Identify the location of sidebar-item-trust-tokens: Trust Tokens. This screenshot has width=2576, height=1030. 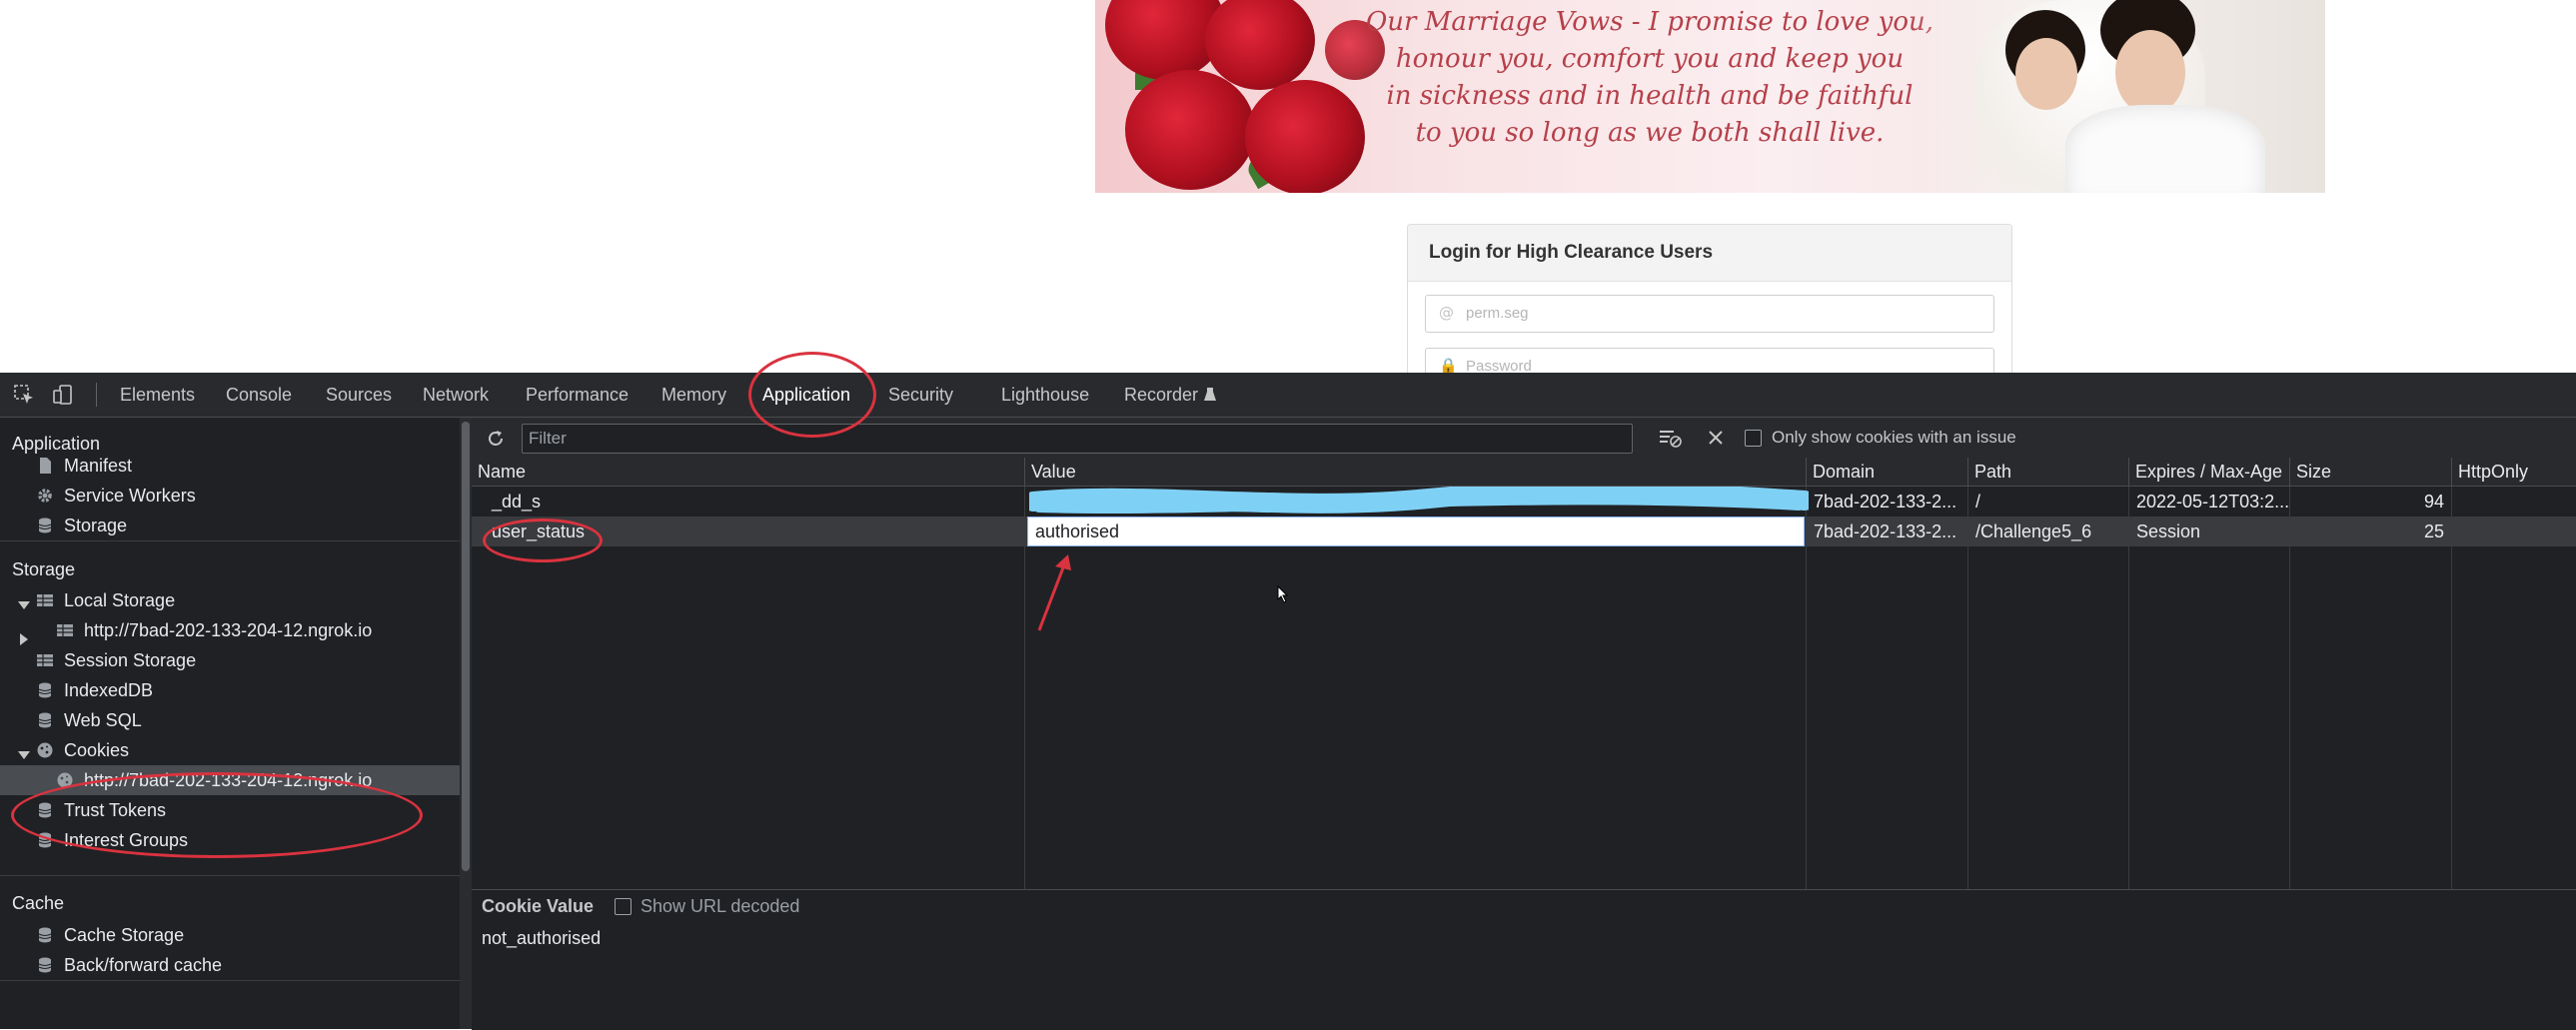
(101, 810).